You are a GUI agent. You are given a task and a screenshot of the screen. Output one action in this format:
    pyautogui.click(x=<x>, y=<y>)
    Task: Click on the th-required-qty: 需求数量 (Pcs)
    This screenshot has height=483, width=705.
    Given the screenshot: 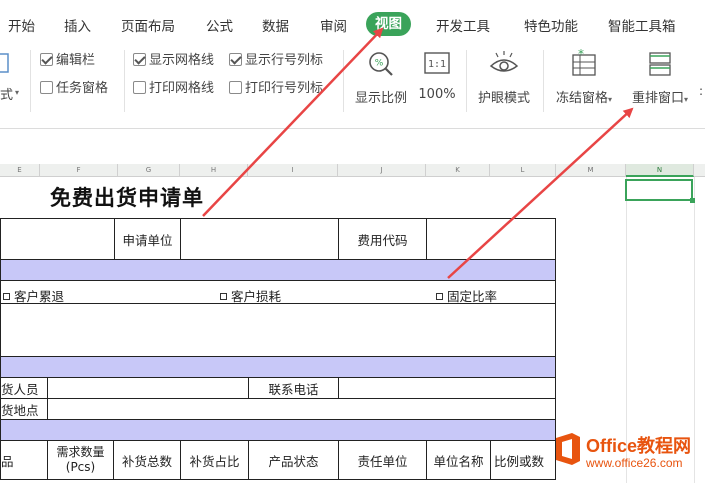 What is the action you would take?
    pyautogui.click(x=80, y=460)
    